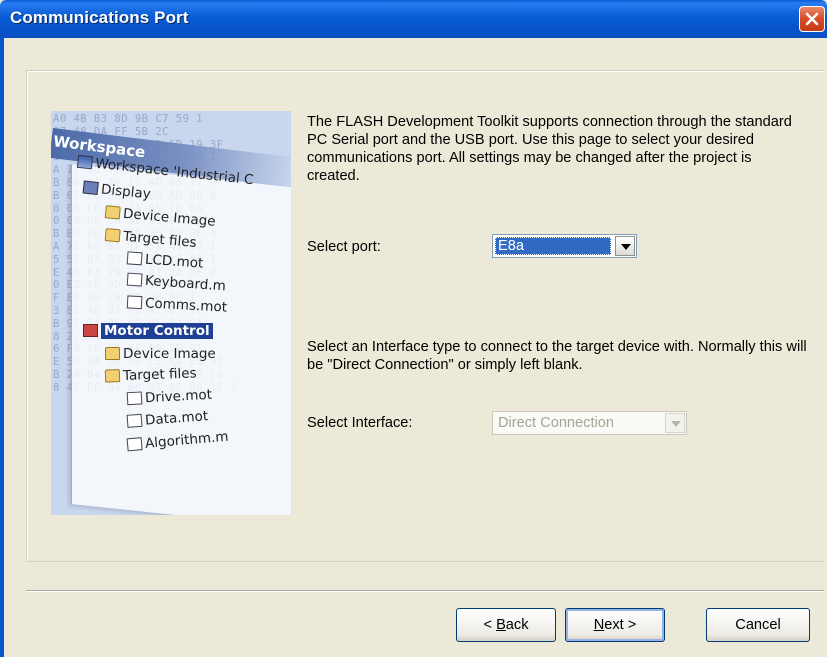 The image size is (827, 657). What do you see at coordinates (148, 331) in the screenshot?
I see `tree-item-motor-control: Motor Control` at bounding box center [148, 331].